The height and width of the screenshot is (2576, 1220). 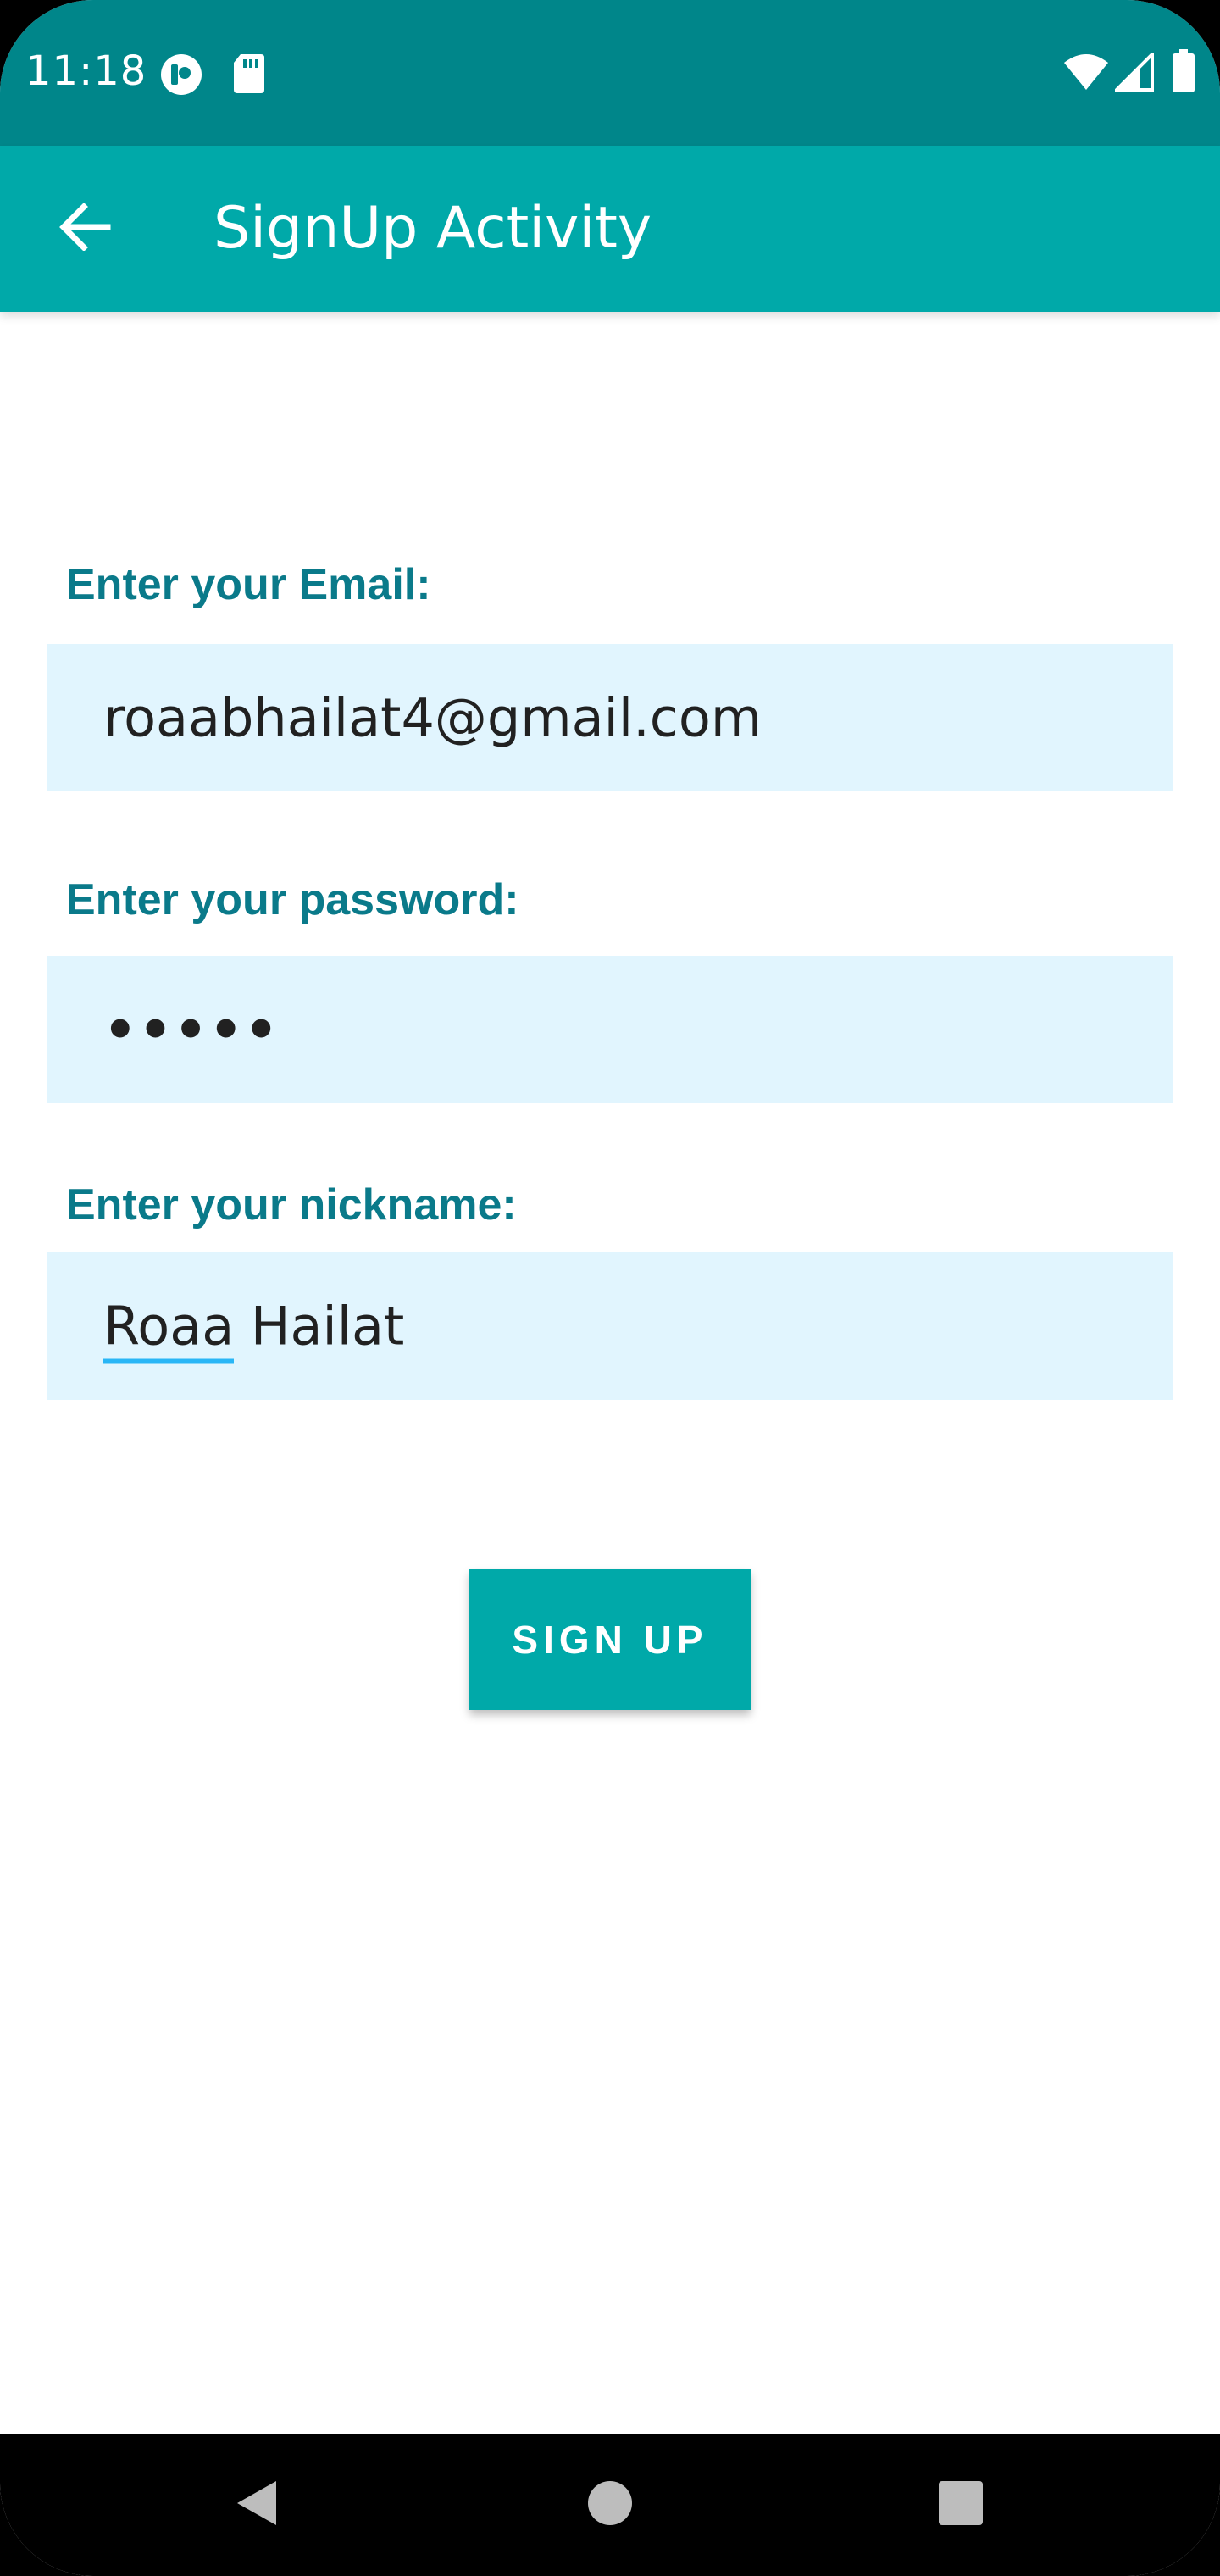 I want to click on back-button, so click(x=84, y=228).